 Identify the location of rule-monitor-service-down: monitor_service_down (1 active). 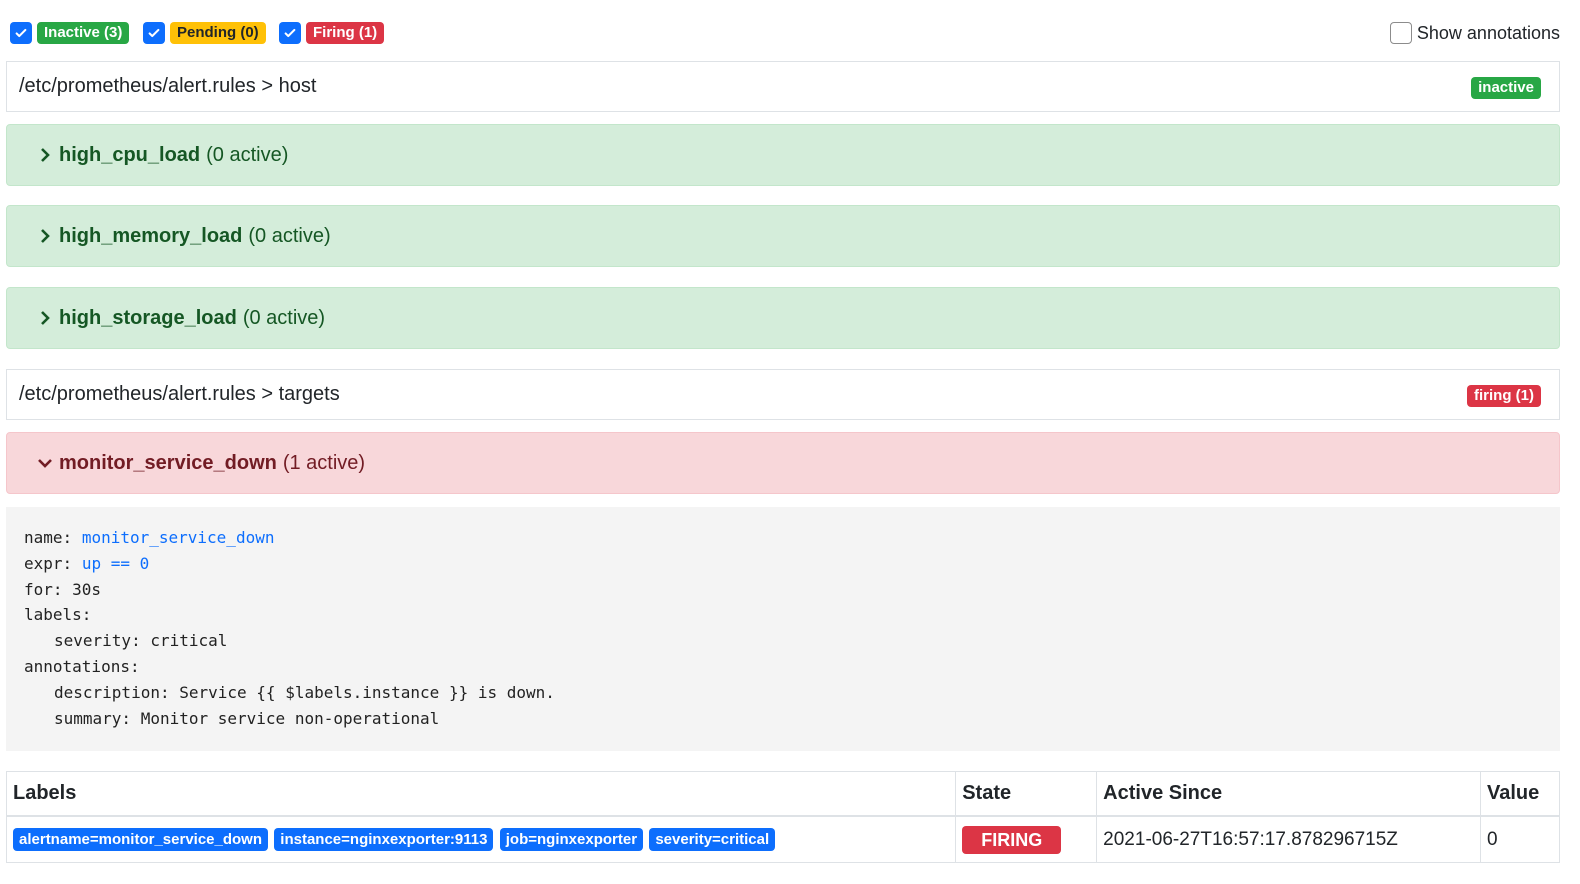
(783, 463).